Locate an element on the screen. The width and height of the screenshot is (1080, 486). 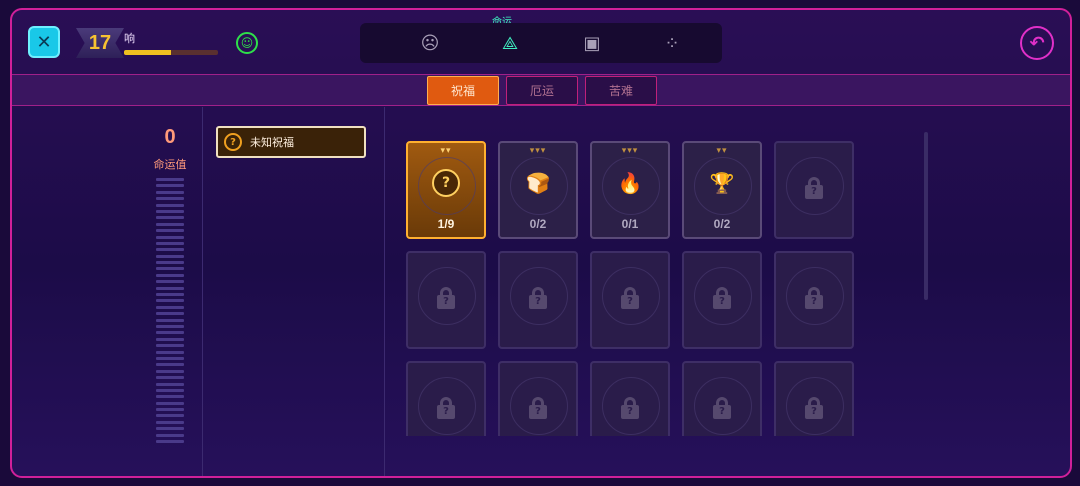
fate-value: 0 is located at coordinates (170, 137).